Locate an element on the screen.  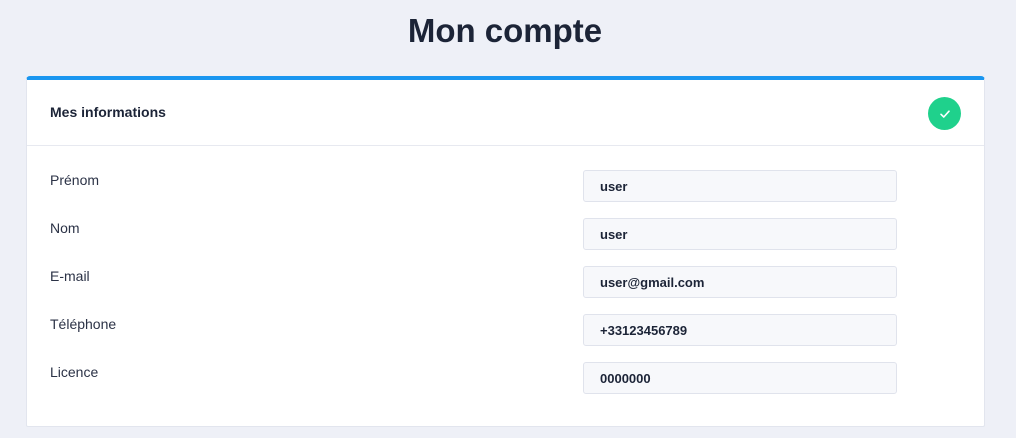
form-row-phone: Téléphone is located at coordinates (505, 330).